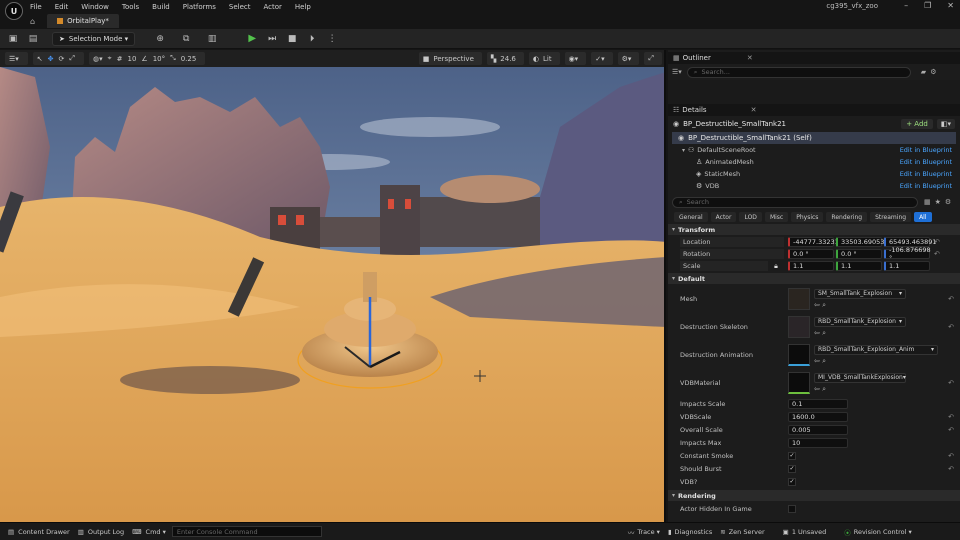 This screenshot has height=540, width=960. What do you see at coordinates (814, 229) in the screenshot?
I see `transform-section-header: ▾ Transform` at bounding box center [814, 229].